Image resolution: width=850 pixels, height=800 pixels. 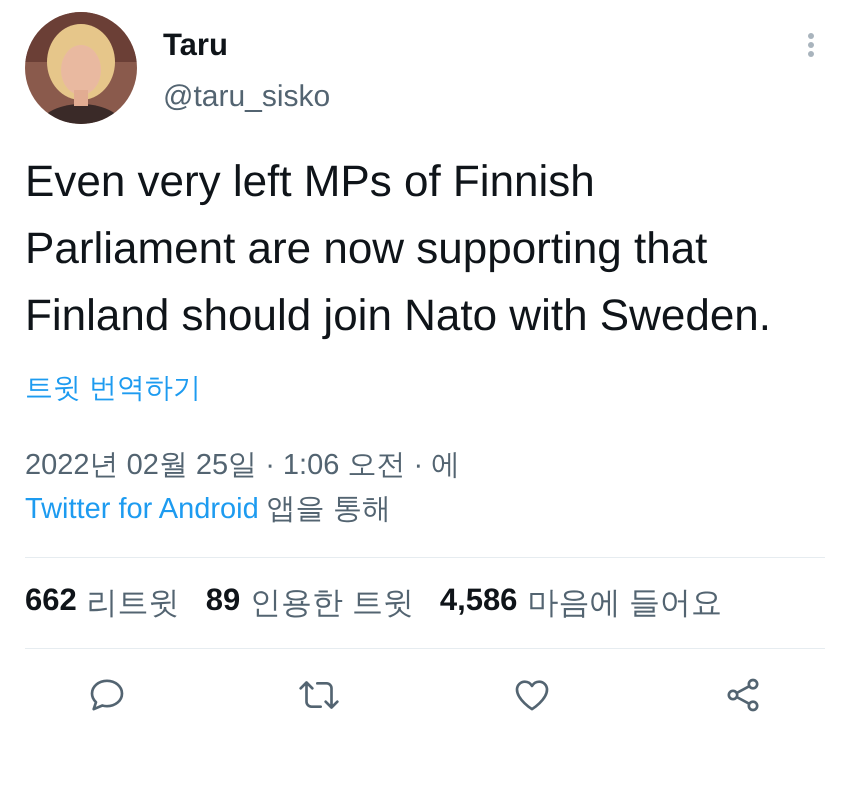 I want to click on stat-count: 4,586, so click(x=479, y=600).